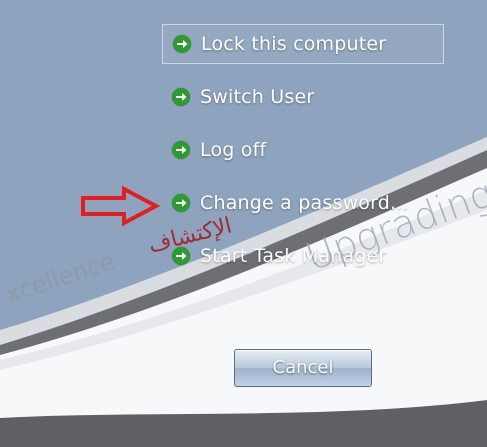 This screenshot has width=487, height=447. What do you see at coordinates (303, 368) in the screenshot?
I see `cancel-button: Cancel` at bounding box center [303, 368].